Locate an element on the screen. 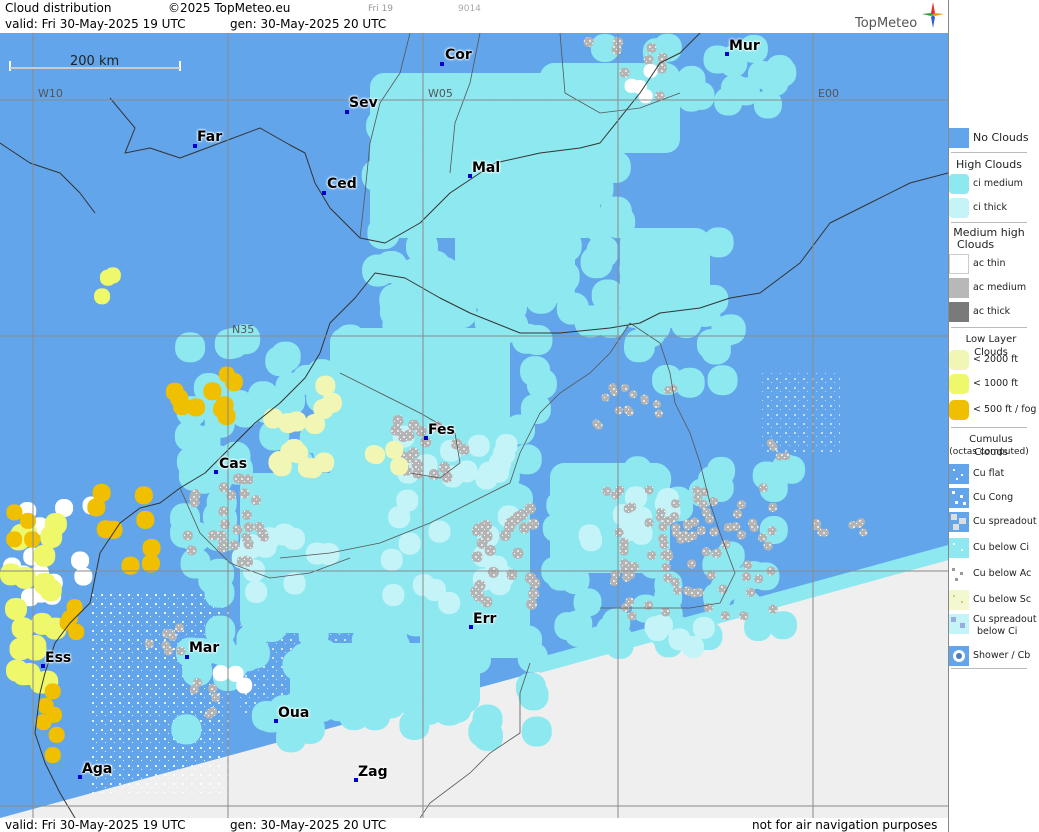 The image size is (1039, 832). legend-label: Cu spreadout is located at coordinates (1005, 619).